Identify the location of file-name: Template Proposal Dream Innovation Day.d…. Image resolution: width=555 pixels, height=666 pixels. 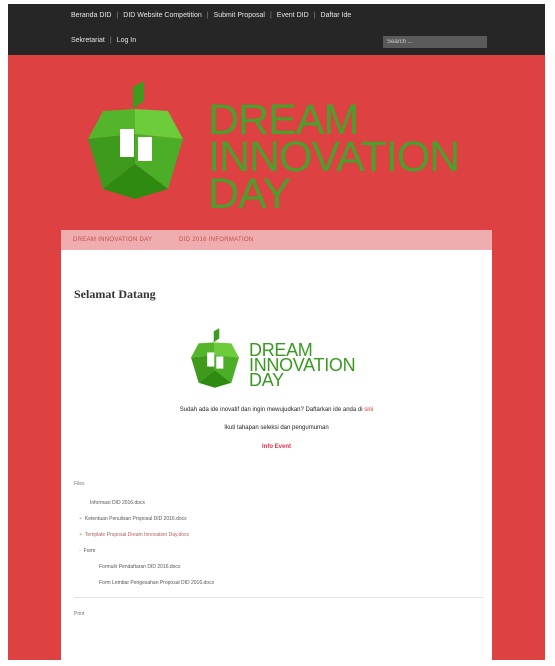
(137, 535).